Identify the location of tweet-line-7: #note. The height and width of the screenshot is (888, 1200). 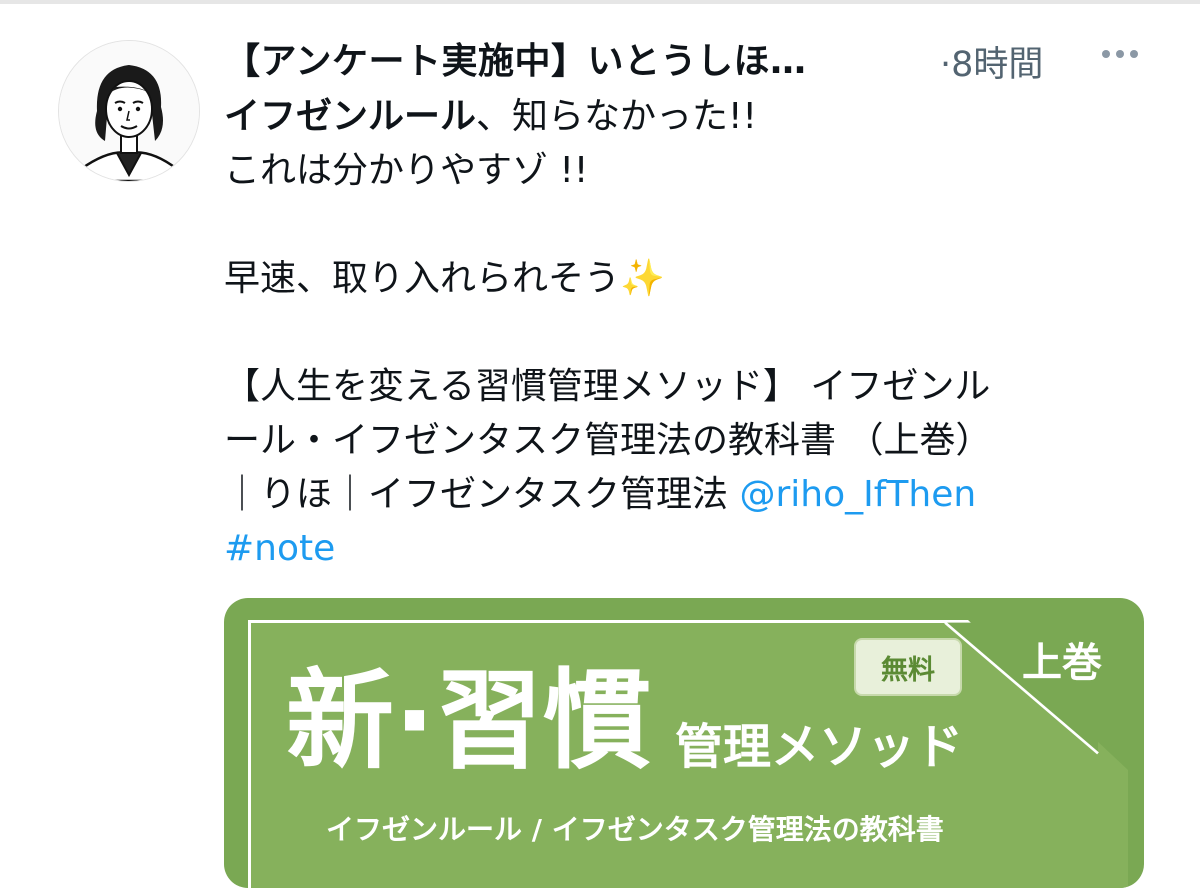
(684, 549).